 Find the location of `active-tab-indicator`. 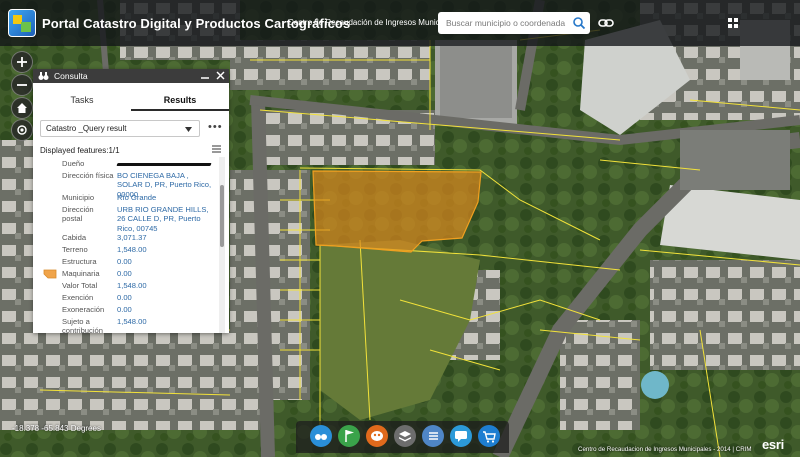

active-tab-indicator is located at coordinates (180, 110).